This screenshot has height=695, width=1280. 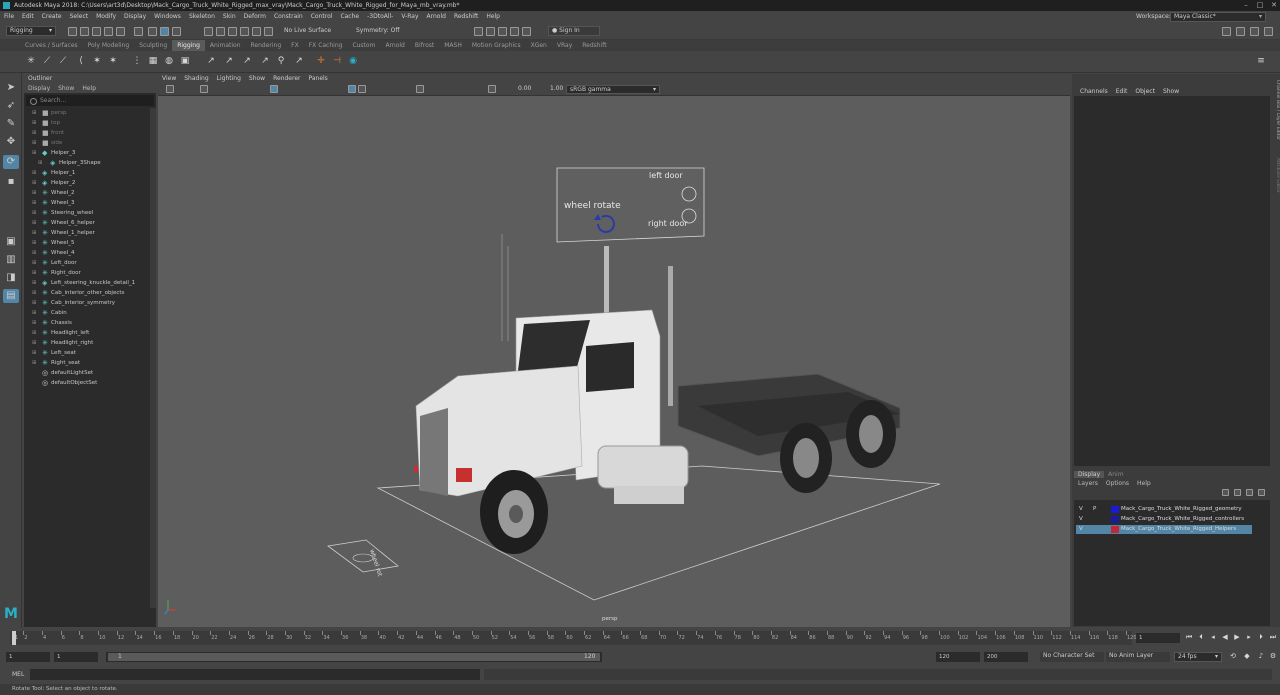 I want to click on menu-control: Control, so click(x=322, y=16).